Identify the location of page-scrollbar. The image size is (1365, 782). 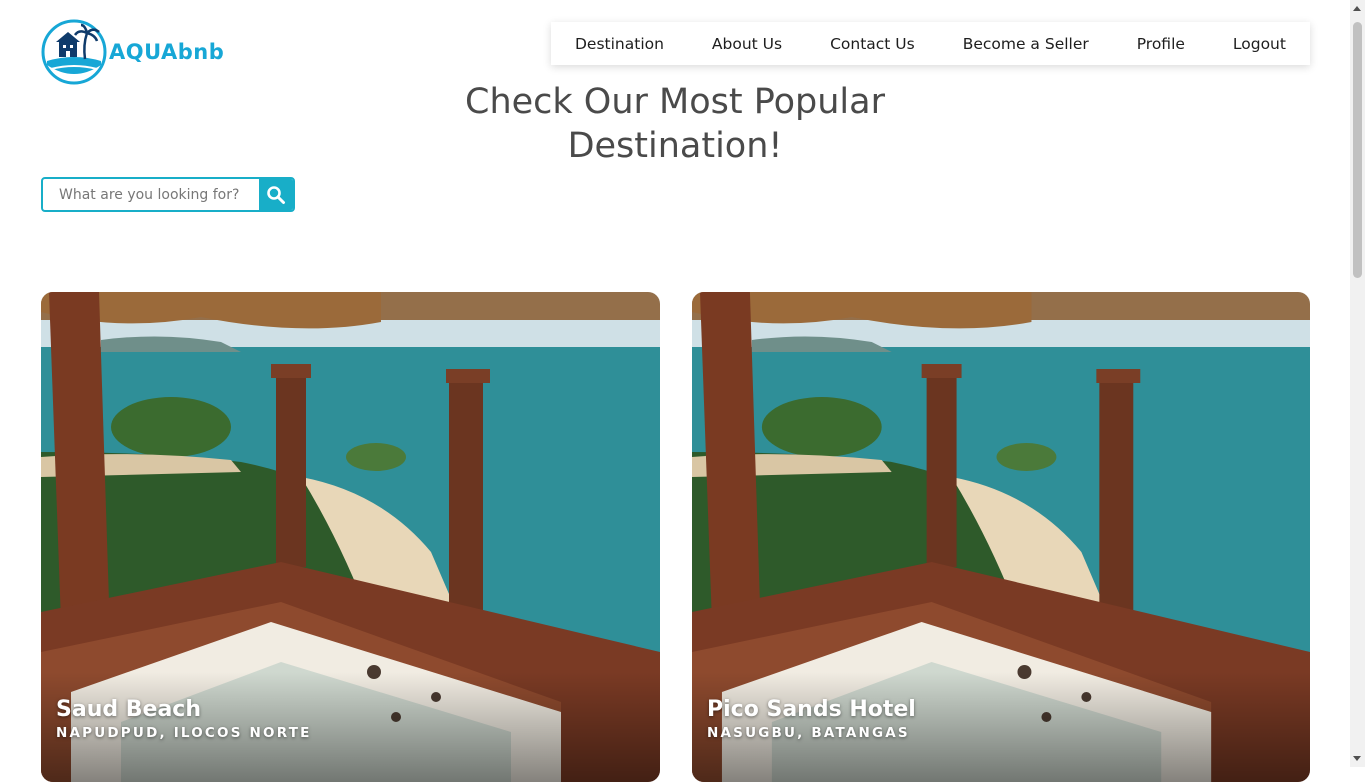
(1357, 383).